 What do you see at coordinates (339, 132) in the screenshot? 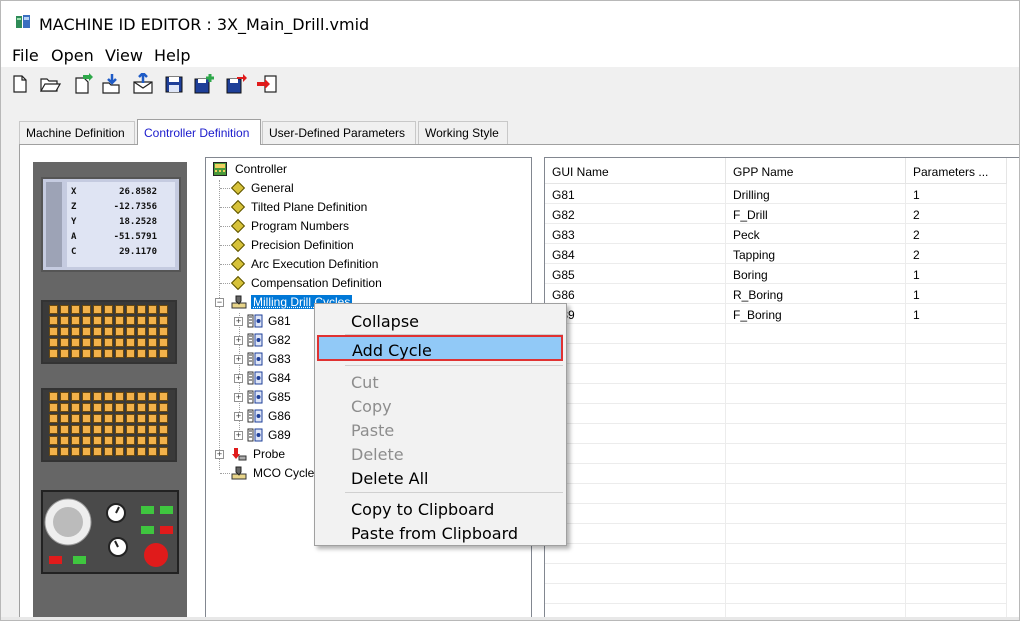
I see `tab-user-defined-parameters: User-Defined Parameters` at bounding box center [339, 132].